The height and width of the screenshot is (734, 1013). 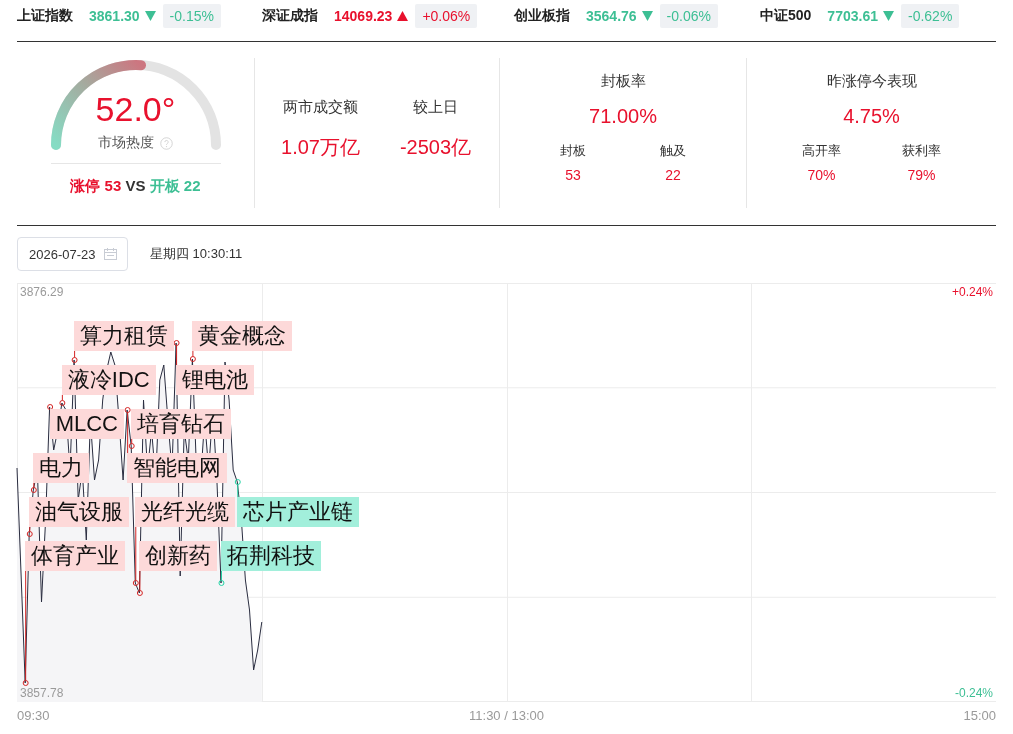 What do you see at coordinates (290, 16) in the screenshot?
I see `index-name: 深证成指` at bounding box center [290, 16].